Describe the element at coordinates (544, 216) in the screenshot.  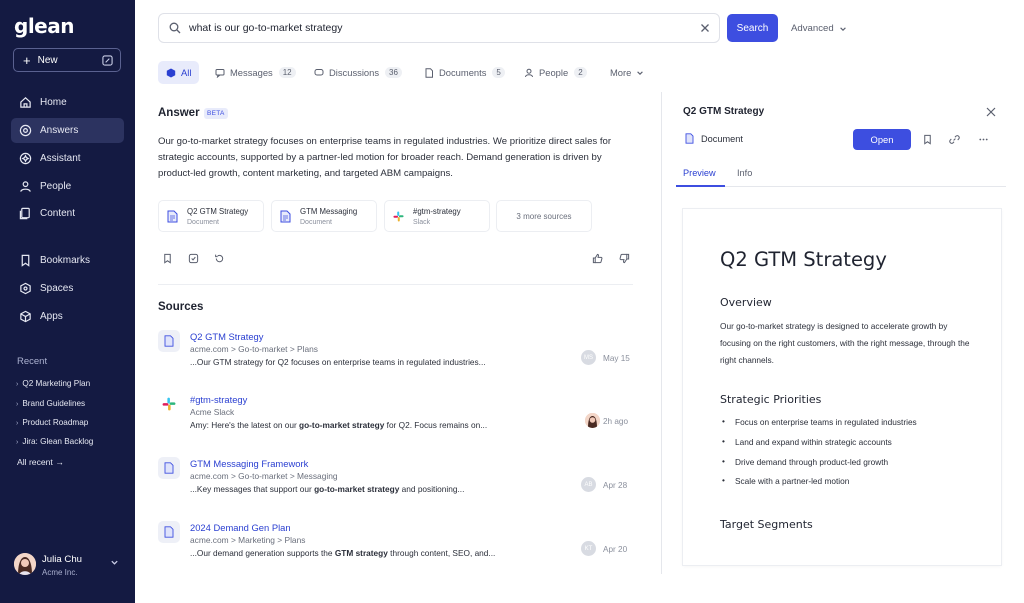
I see `more-sources-button: 3 more sources` at that location.